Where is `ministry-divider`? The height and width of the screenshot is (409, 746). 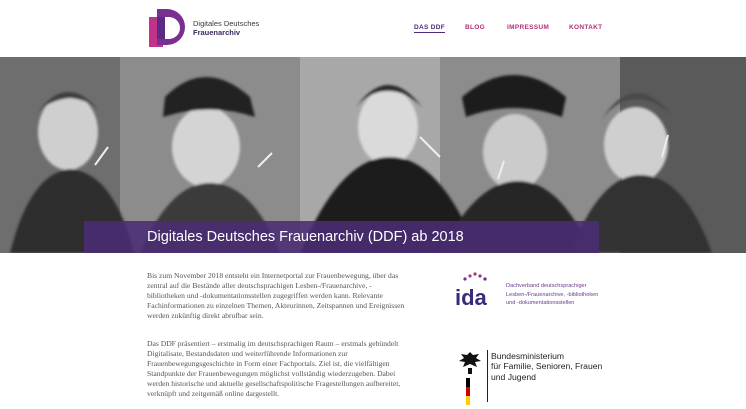 ministry-divider is located at coordinates (487, 376).